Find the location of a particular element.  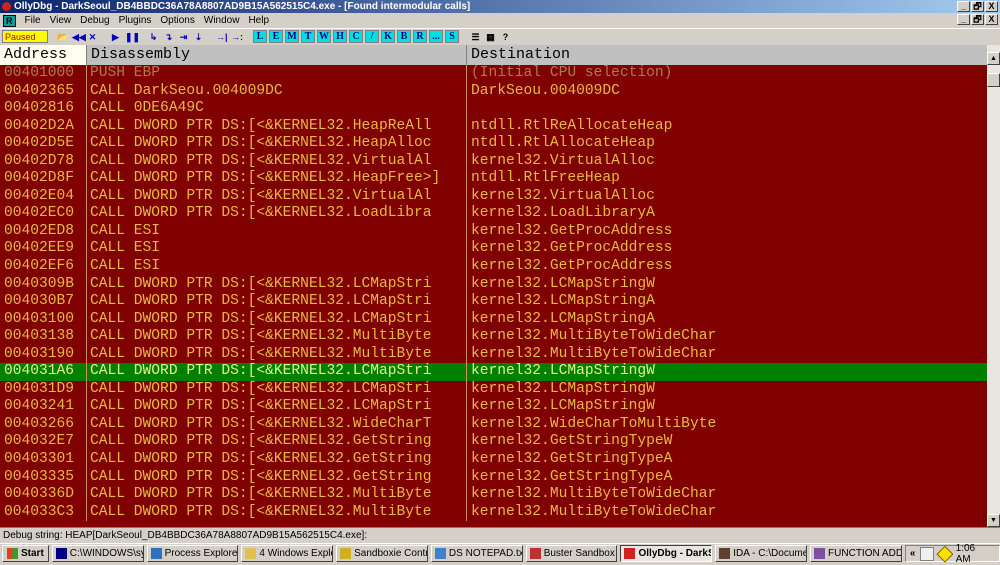

destination-cell: ntdll.RtlFreeHeap is located at coordinates (545, 178).